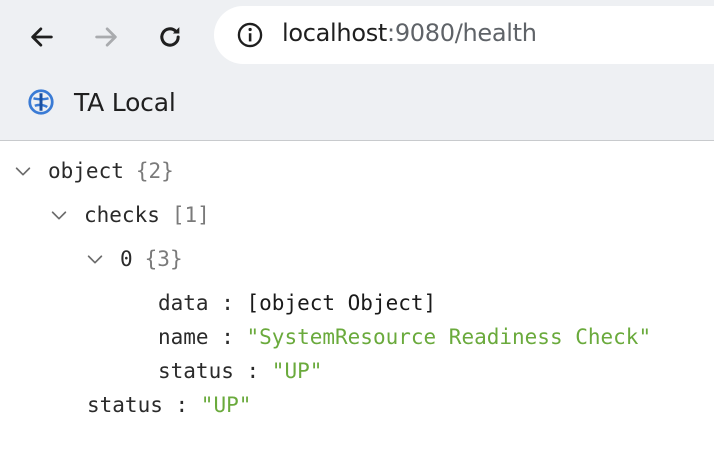  I want to click on info-icon, so click(250, 35).